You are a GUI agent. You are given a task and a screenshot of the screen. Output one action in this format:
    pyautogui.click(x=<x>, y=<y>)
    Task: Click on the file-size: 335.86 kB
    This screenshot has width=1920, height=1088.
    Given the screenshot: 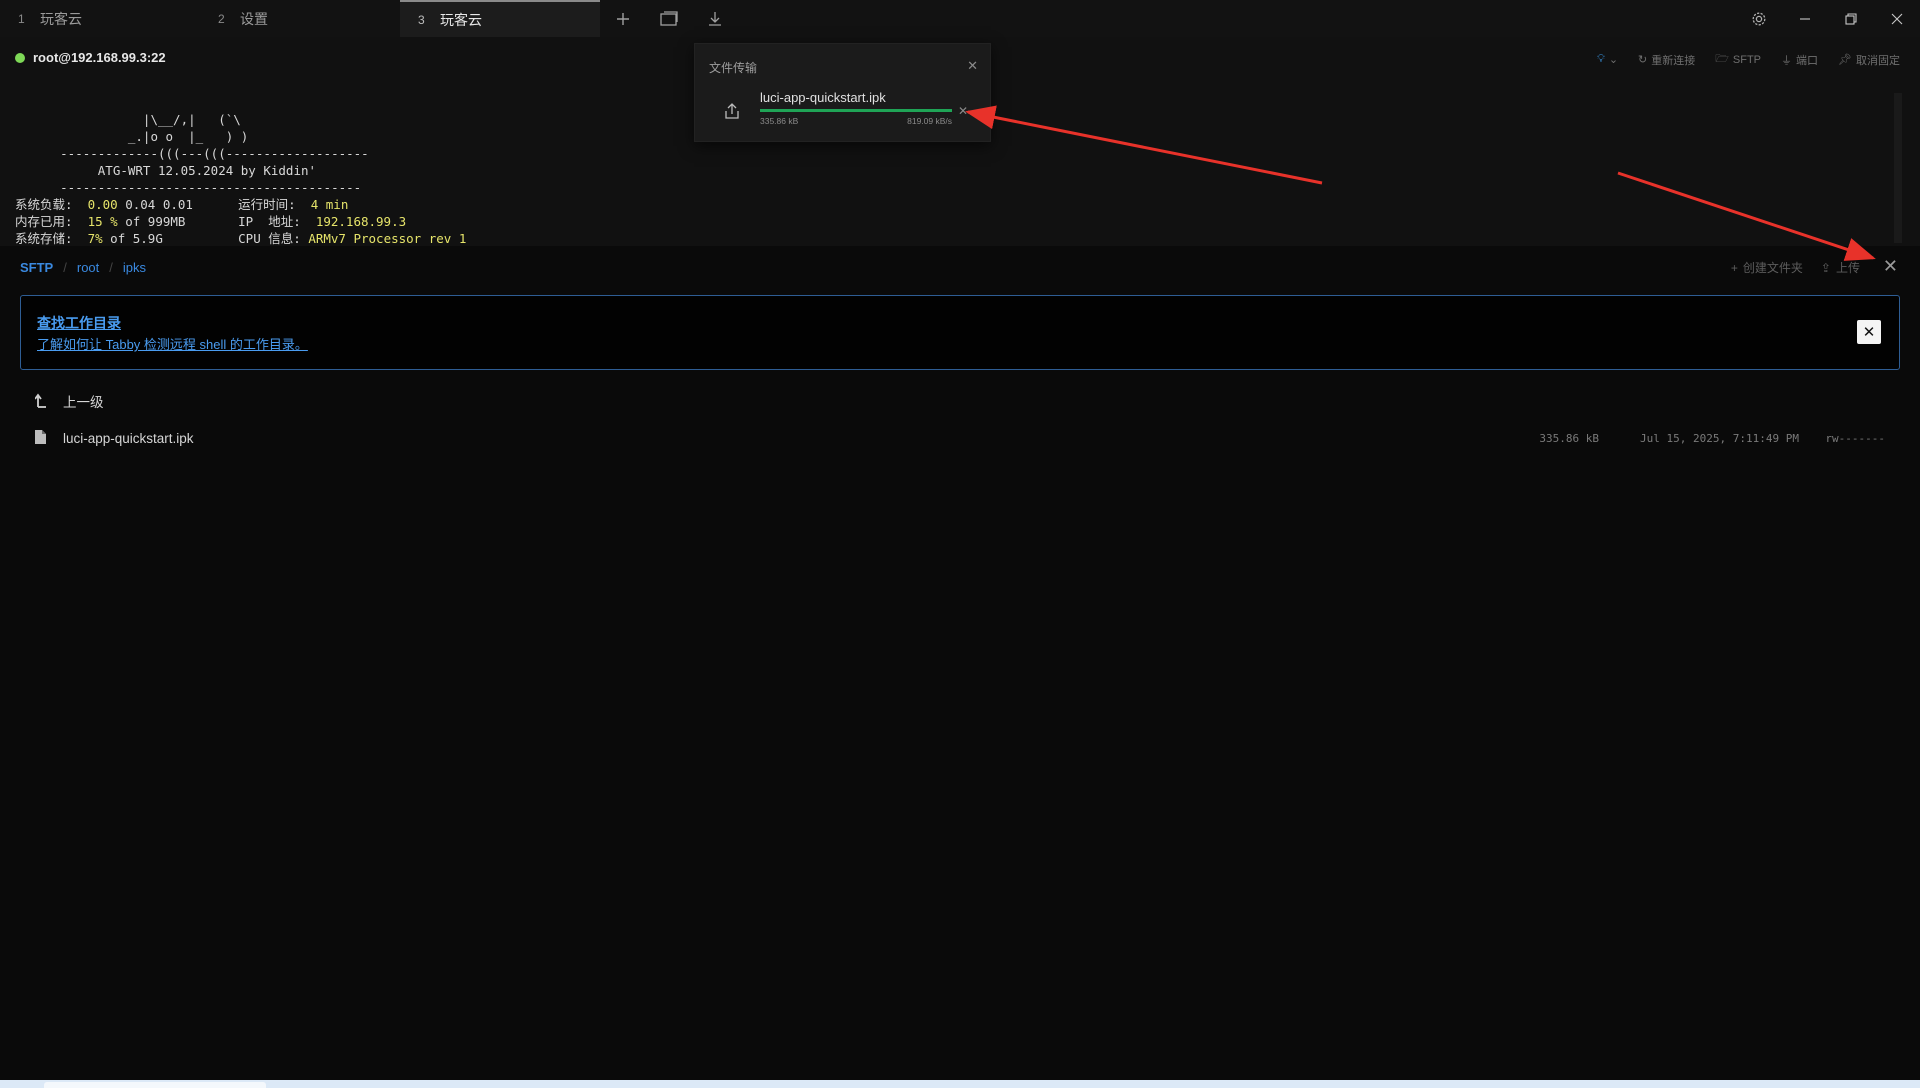 What is the action you would take?
    pyautogui.click(x=1569, y=438)
    